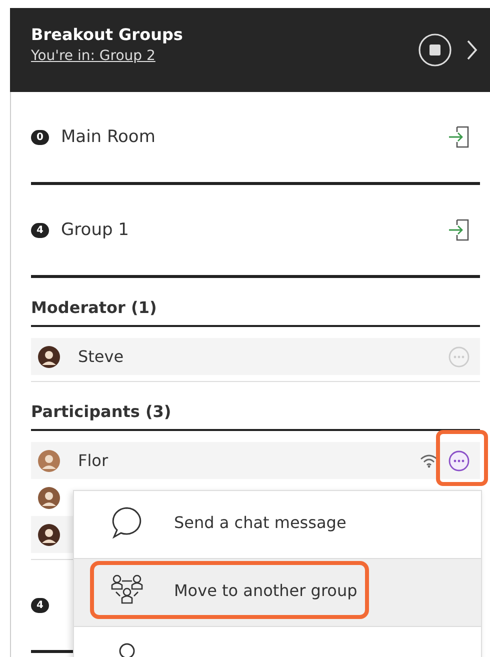  What do you see at coordinates (127, 522) in the screenshot?
I see `speech-bubble-icon` at bounding box center [127, 522].